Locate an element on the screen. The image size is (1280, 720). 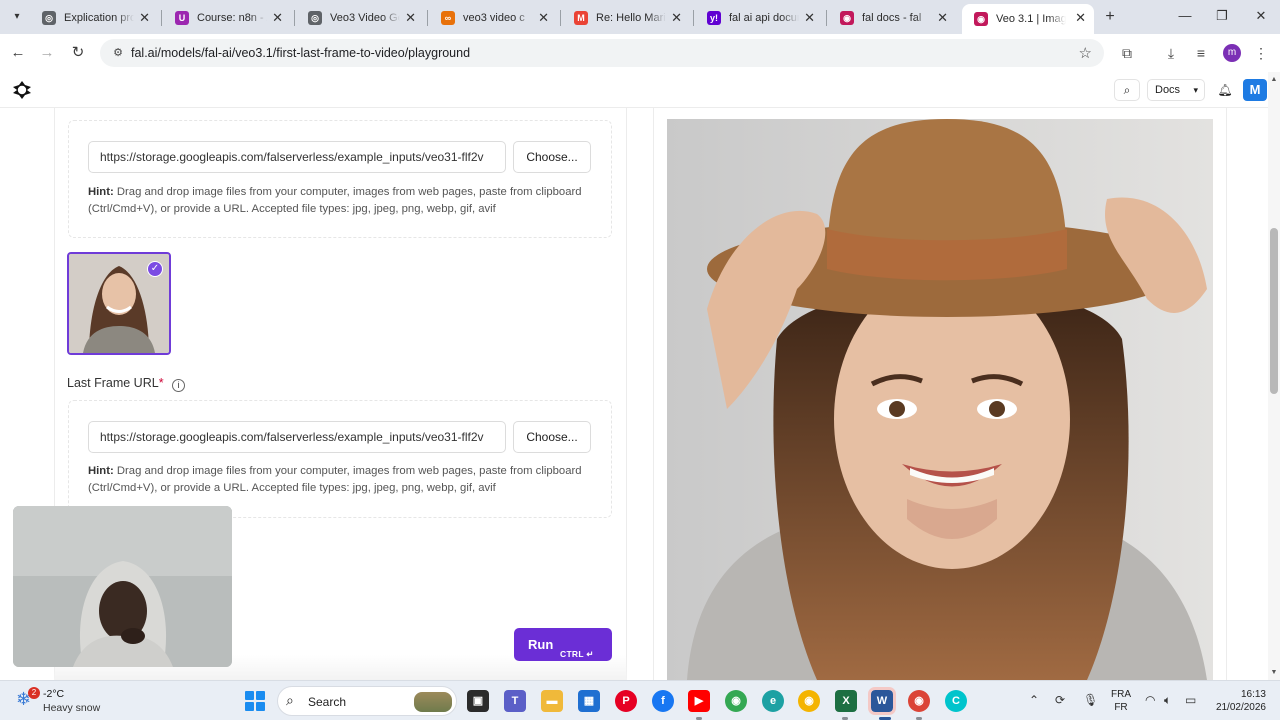
close-window-button: ✕ is located at coordinates (1261, 16).